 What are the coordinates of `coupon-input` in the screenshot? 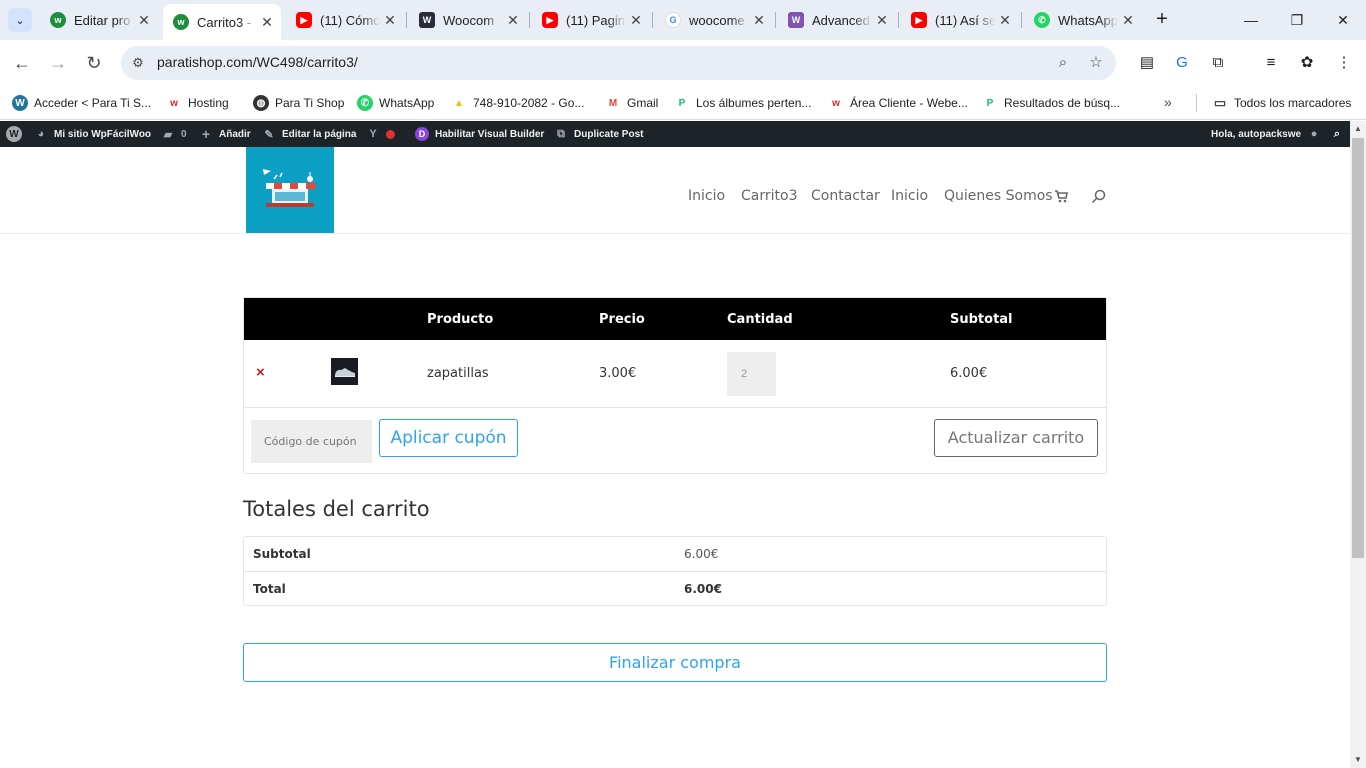 It's located at (311, 441).